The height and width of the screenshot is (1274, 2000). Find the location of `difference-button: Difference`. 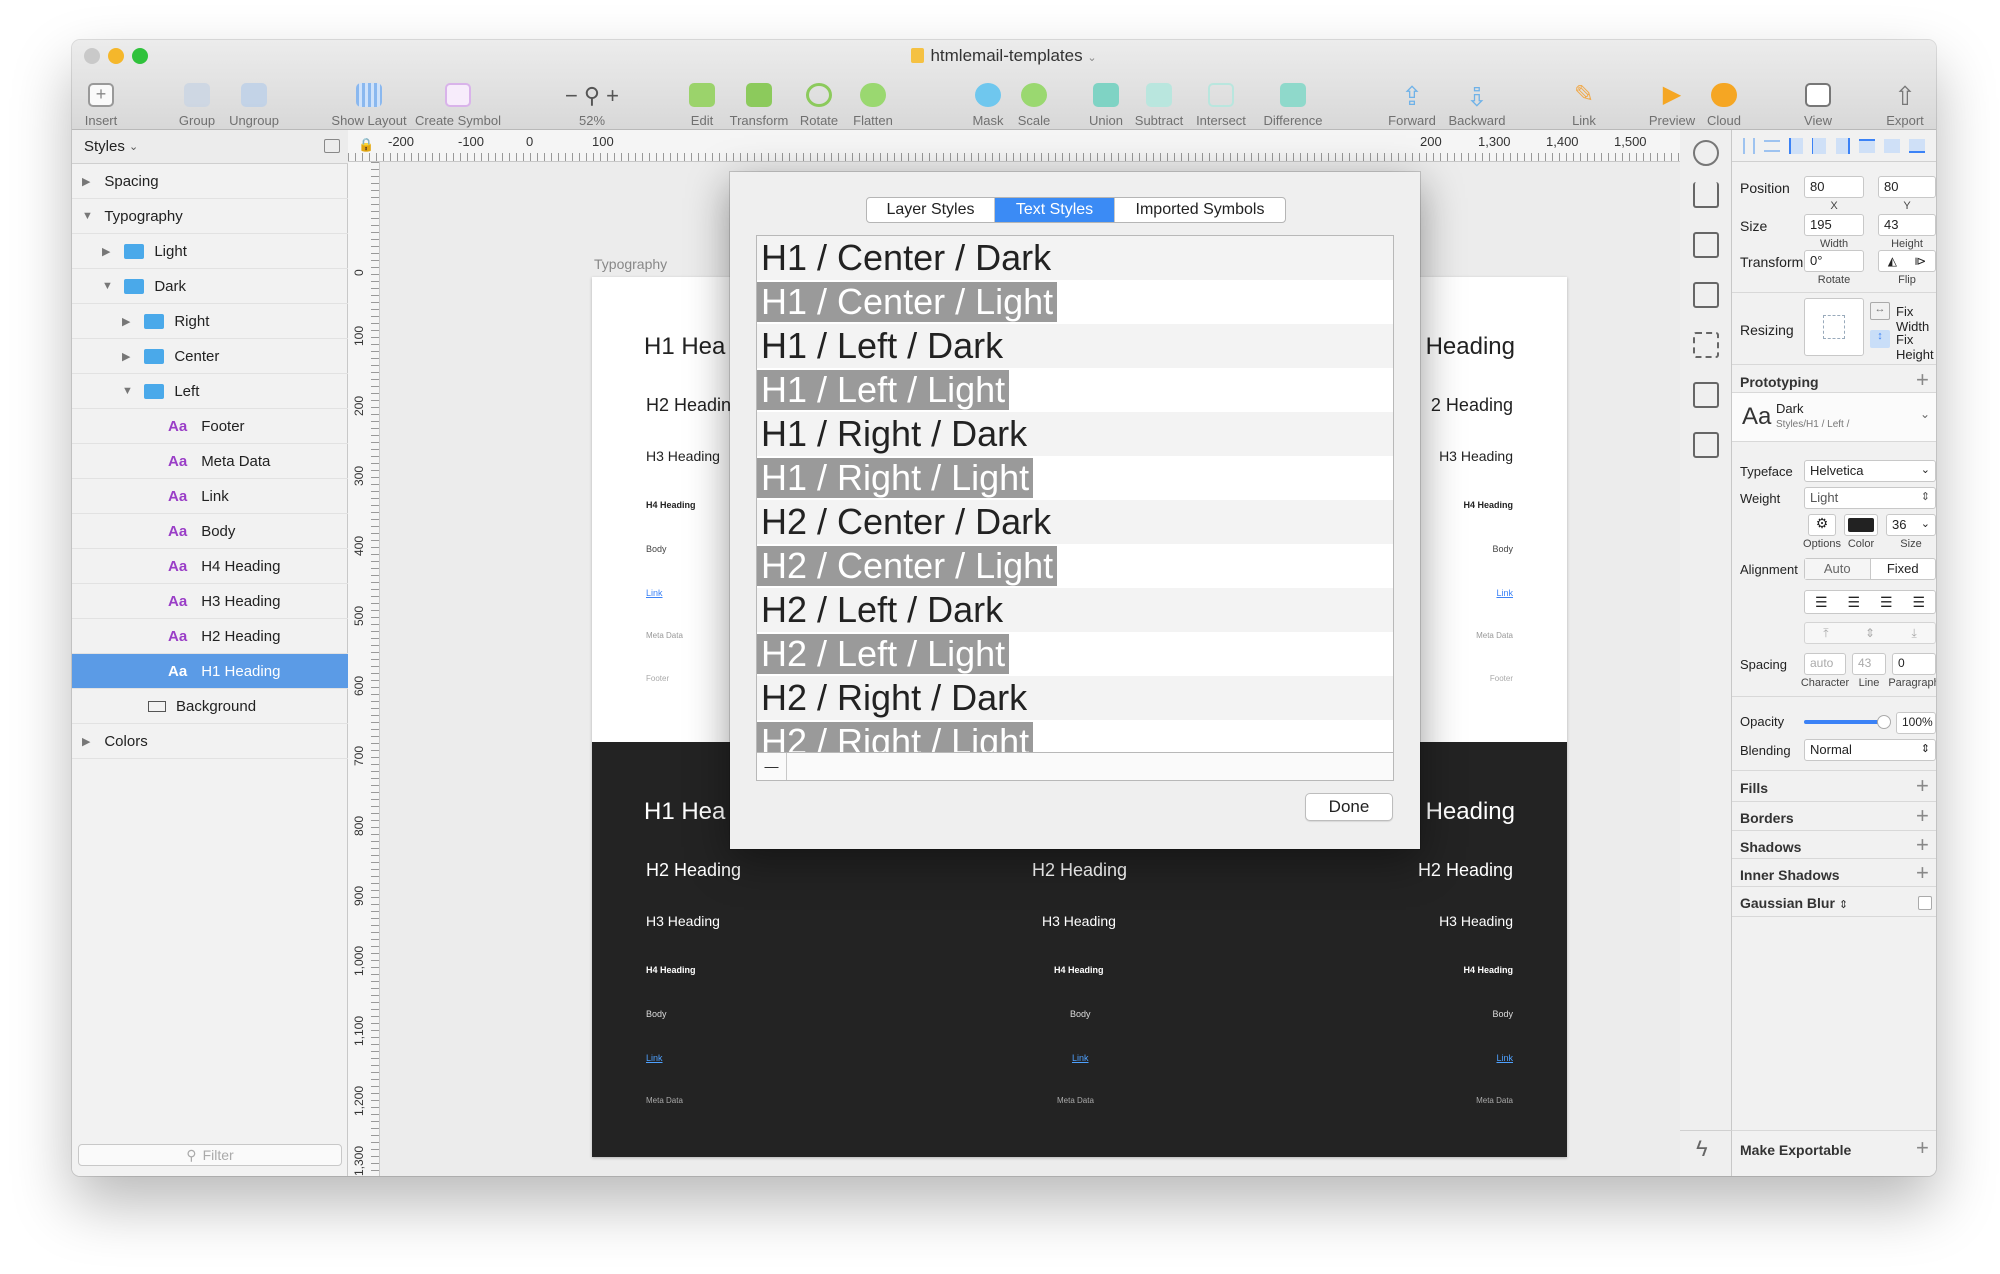

difference-button: Difference is located at coordinates (1293, 99).